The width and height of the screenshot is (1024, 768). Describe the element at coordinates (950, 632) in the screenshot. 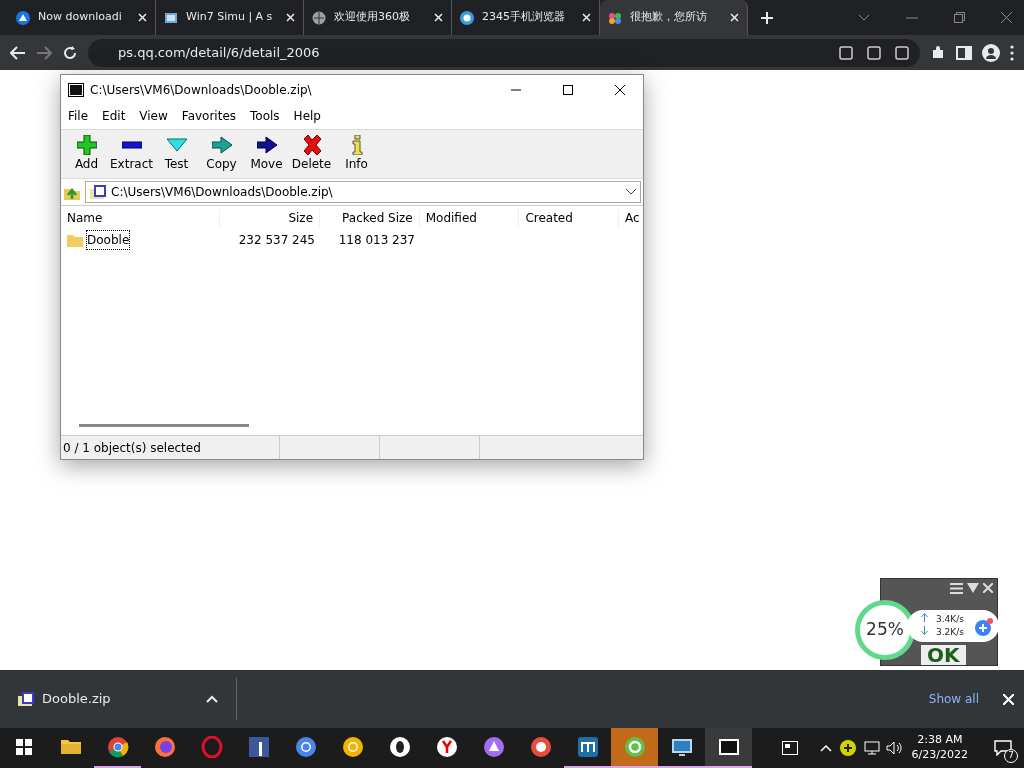

I see `download-speed: 3.2K/s` at that location.